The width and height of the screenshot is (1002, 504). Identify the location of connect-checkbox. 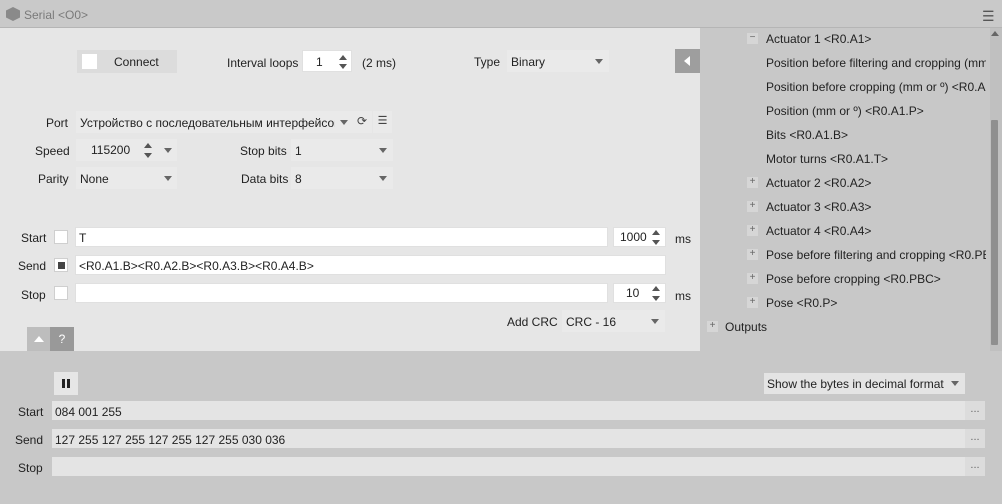
(89, 61).